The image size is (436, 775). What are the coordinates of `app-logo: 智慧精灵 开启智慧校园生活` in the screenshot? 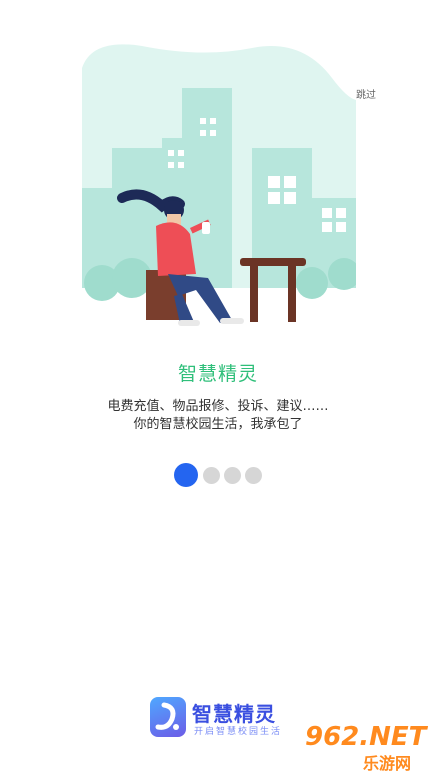 It's located at (218, 717).